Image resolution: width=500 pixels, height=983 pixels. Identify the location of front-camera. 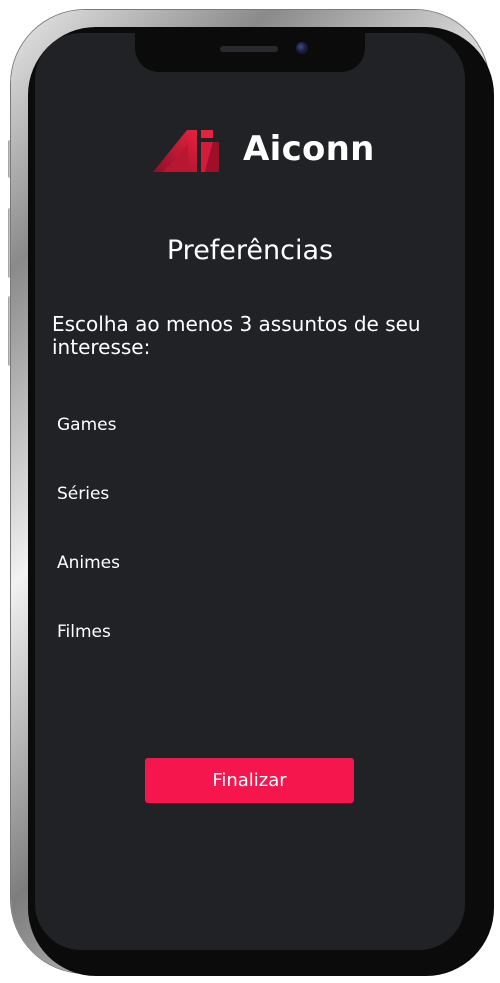
(302, 48).